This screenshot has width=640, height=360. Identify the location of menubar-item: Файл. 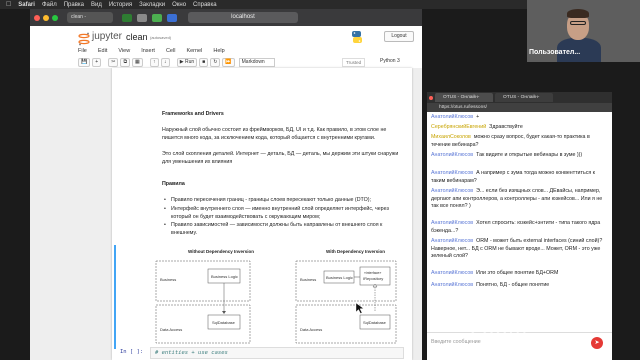
(49, 5).